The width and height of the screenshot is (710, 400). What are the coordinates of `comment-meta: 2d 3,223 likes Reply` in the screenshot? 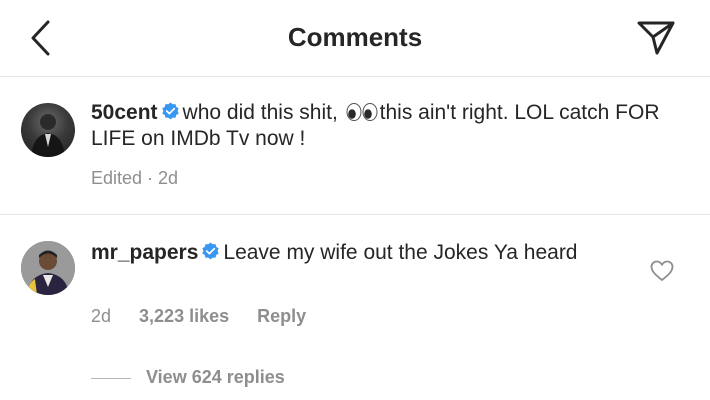 It's located at (198, 316).